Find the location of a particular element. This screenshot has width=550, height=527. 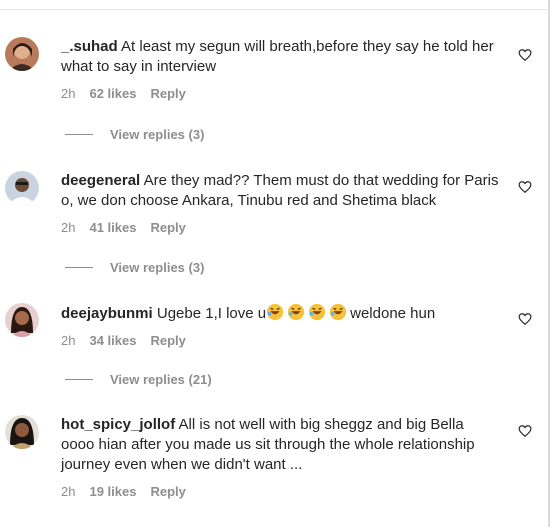

comment-text: deejaybunmi Ugebe 1,I love u weldone hun is located at coordinates (281, 313).